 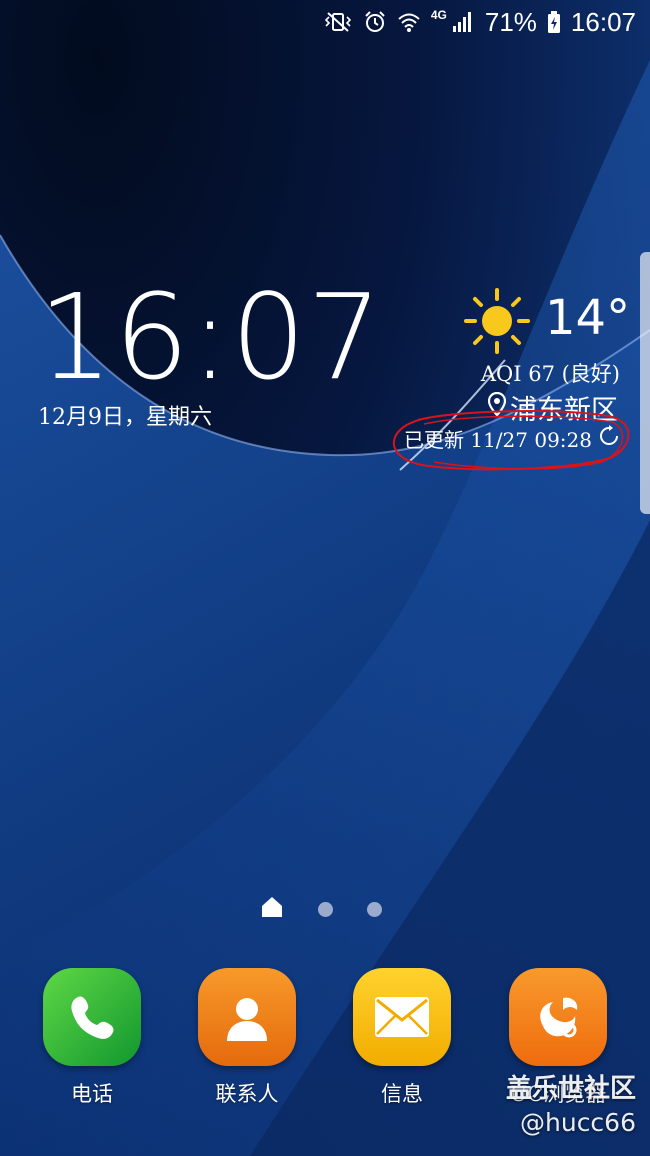 What do you see at coordinates (603, 22) in the screenshot?
I see `status-time: 16:07` at bounding box center [603, 22].